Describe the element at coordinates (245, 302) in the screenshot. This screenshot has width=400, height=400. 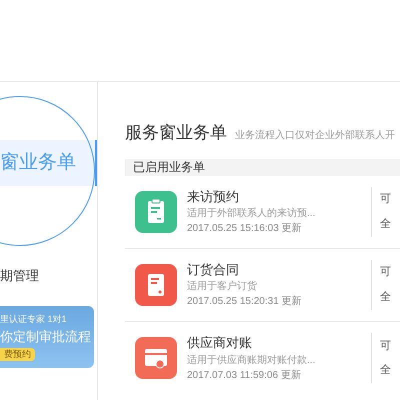
I see `form-updated-time: 2017.05.25 15:20:31 更新` at that location.